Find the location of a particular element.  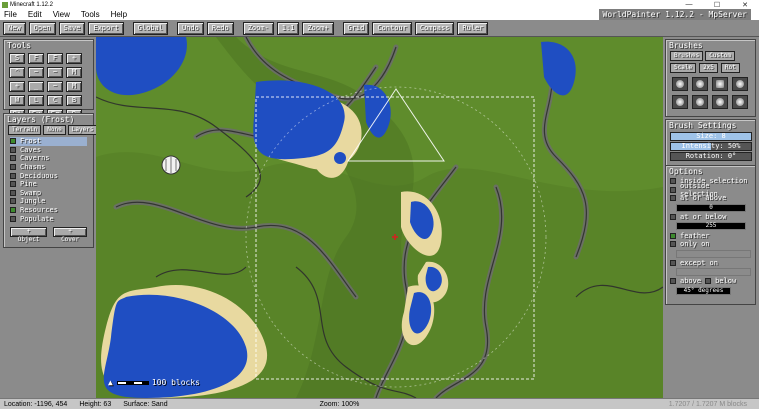

menu-file: File is located at coordinates (12, 14).